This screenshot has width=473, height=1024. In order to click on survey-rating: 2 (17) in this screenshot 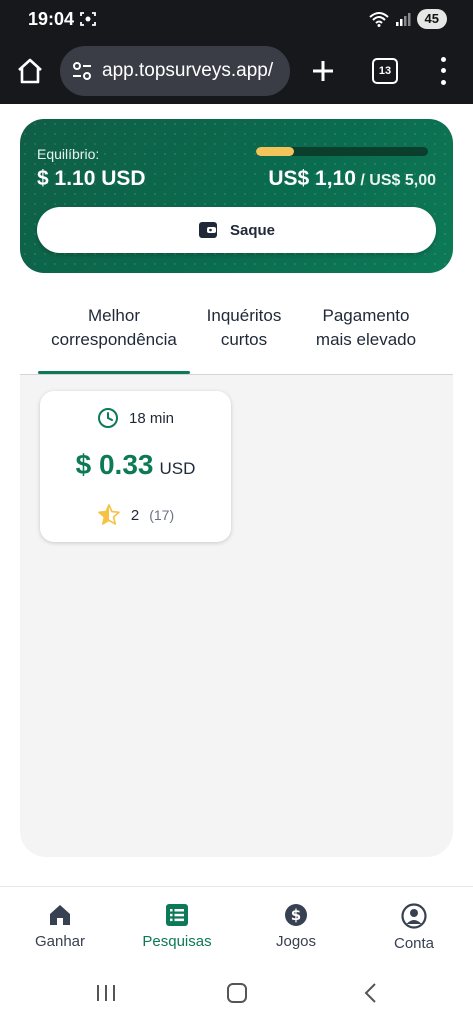, I will do `click(135, 515)`.